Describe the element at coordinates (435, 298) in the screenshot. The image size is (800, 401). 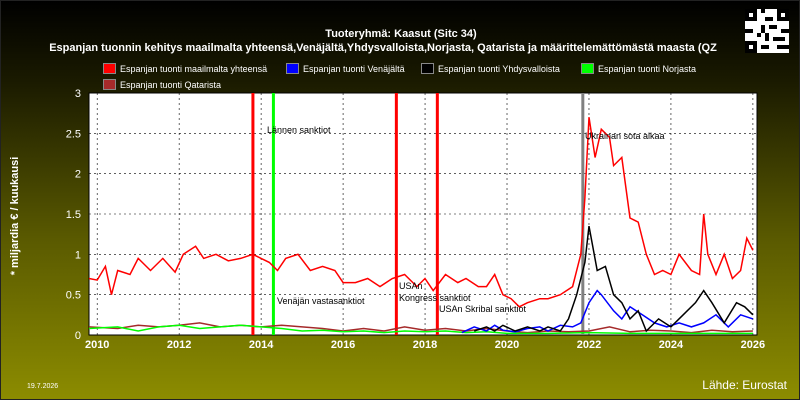
I see `event-annotation: Kongress sanktiot` at that location.